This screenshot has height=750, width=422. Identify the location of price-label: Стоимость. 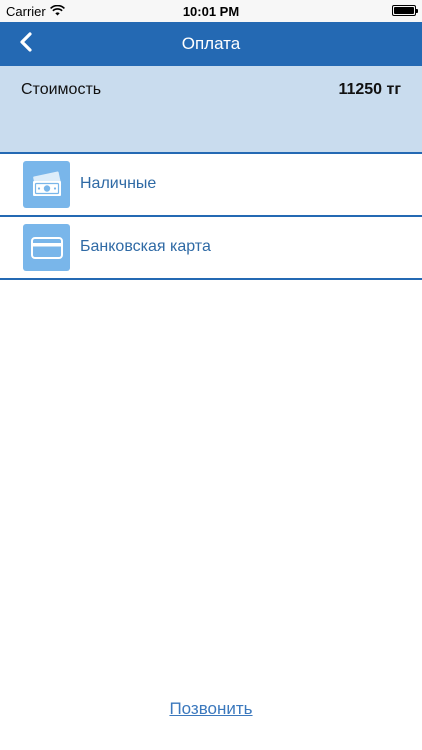
(61, 89).